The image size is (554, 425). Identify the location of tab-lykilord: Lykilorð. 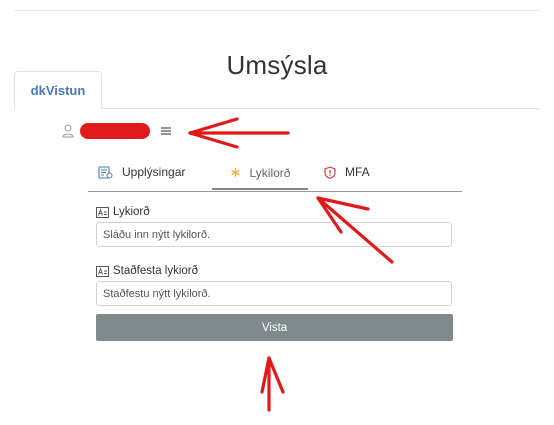
(260, 173).